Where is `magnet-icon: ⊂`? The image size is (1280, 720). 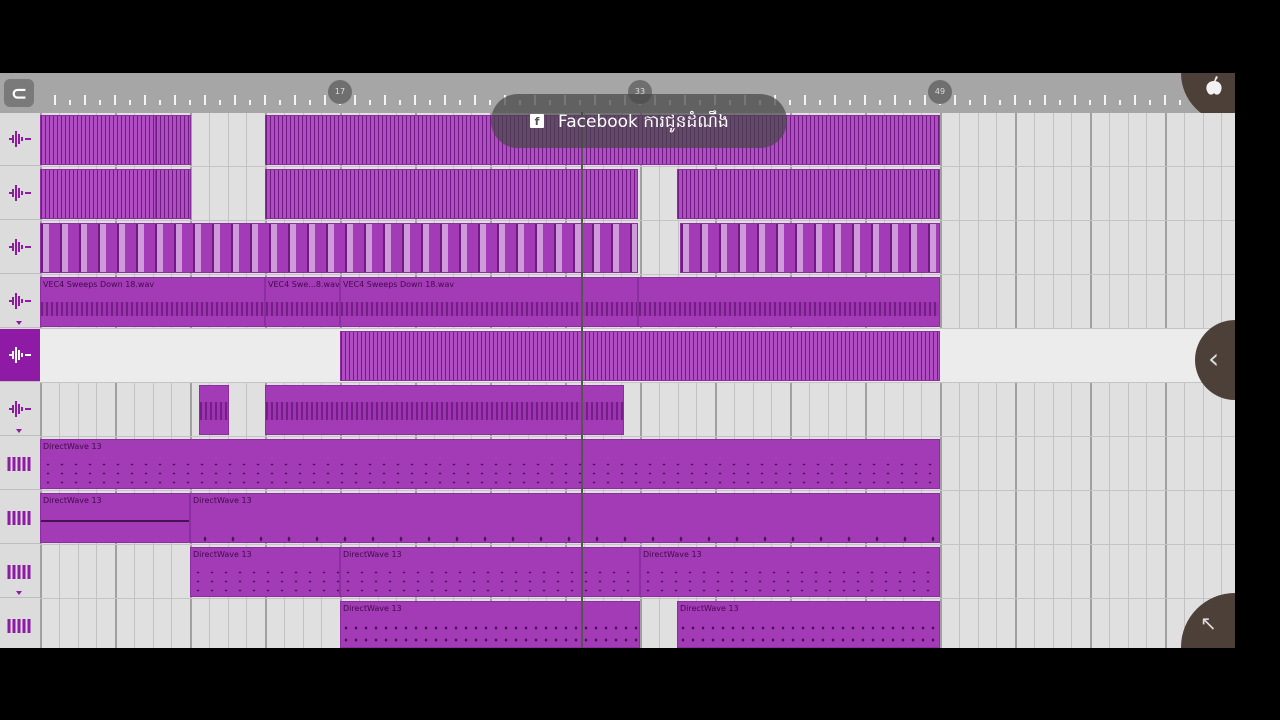 magnet-icon: ⊂ is located at coordinates (19, 93).